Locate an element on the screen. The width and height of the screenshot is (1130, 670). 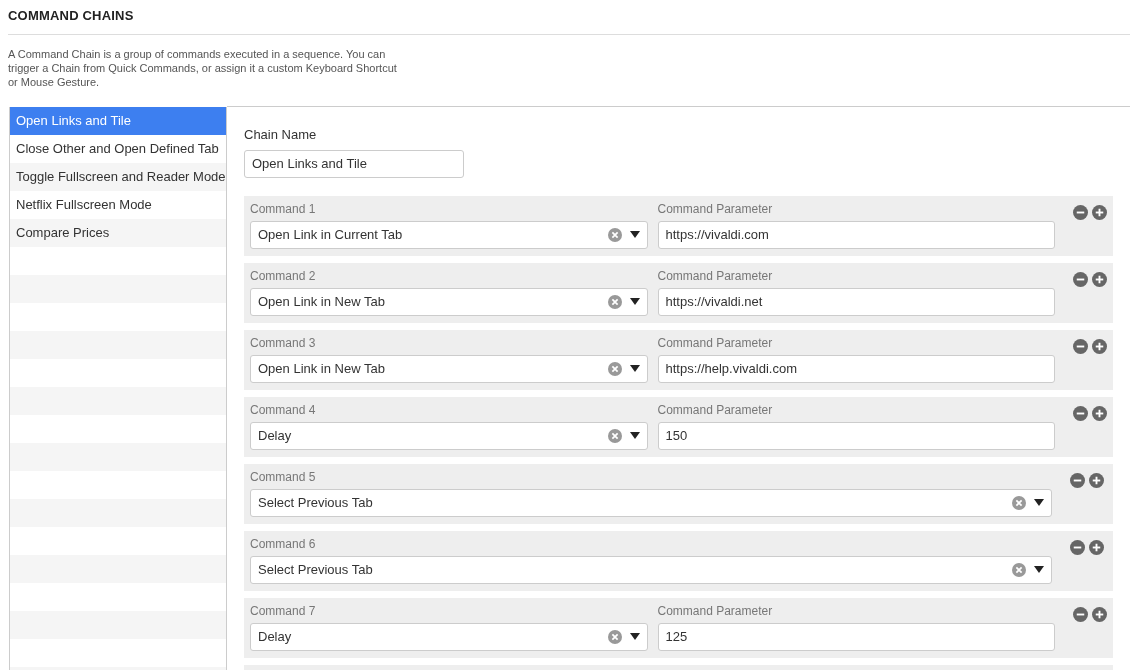
chain-list-item: Toggle Fullscreen and Reader Mode is located at coordinates (118, 177).